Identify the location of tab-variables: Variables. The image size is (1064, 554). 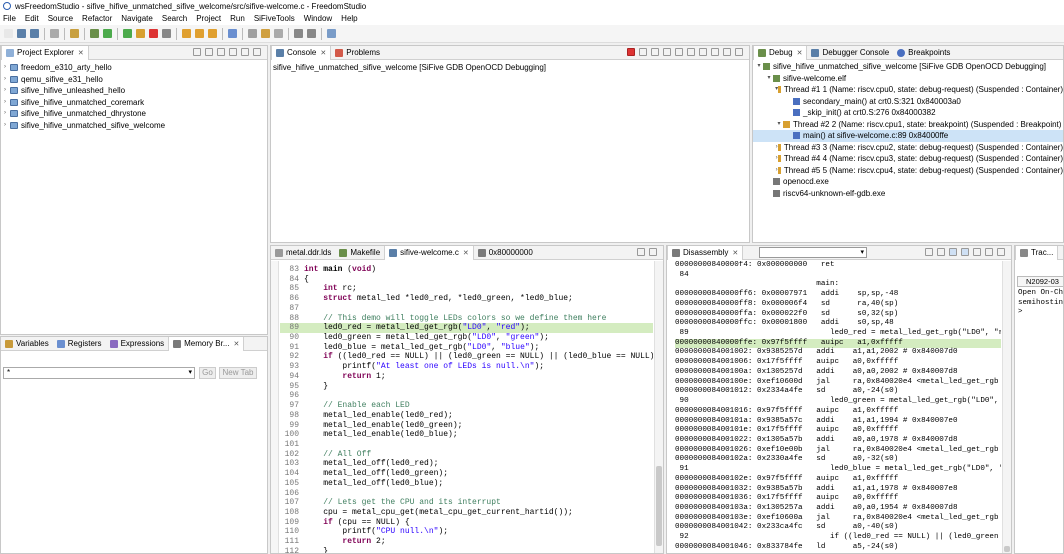
(27, 344).